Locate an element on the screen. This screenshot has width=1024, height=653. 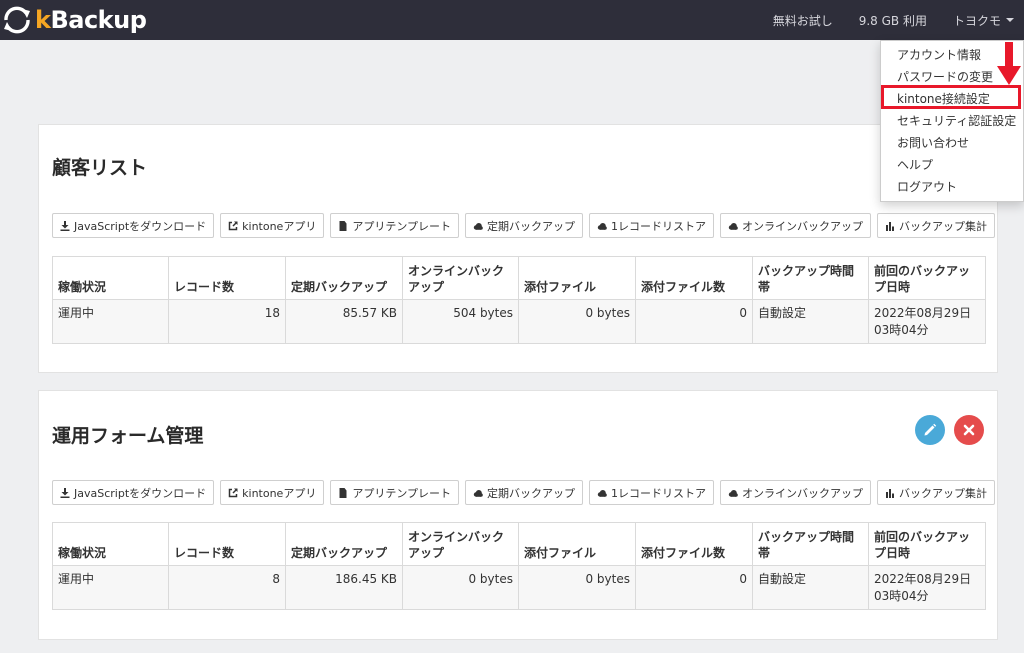
app-title: 運用フォーム管理 is located at coordinates (128, 436).